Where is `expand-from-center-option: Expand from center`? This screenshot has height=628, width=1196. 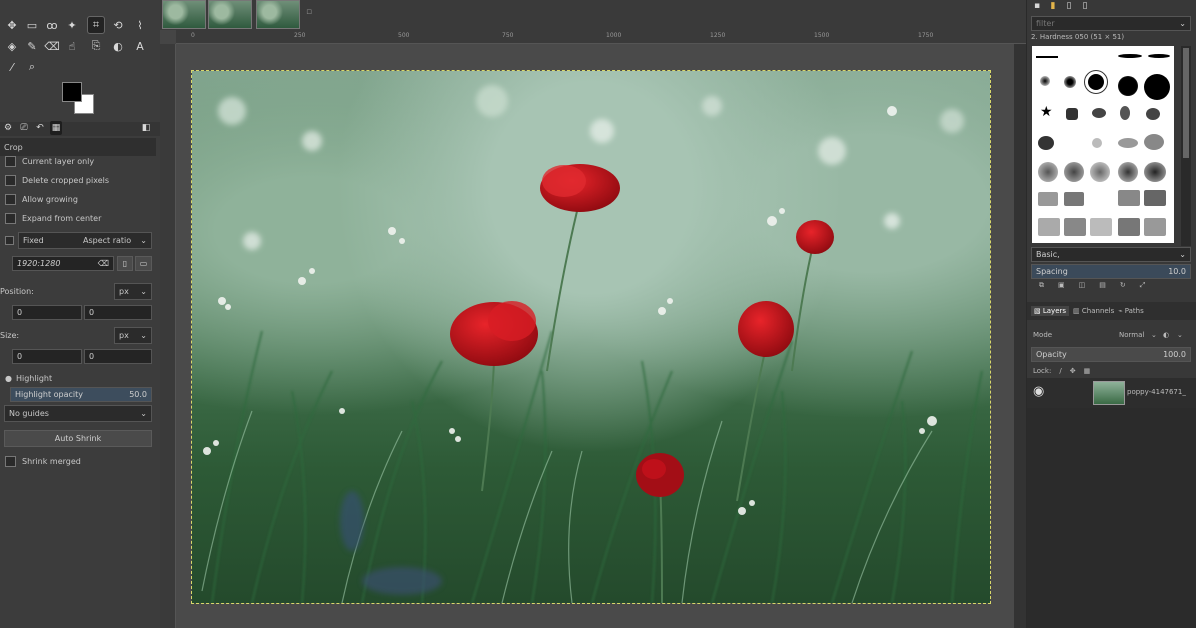 expand-from-center-option: Expand from center is located at coordinates (78, 218).